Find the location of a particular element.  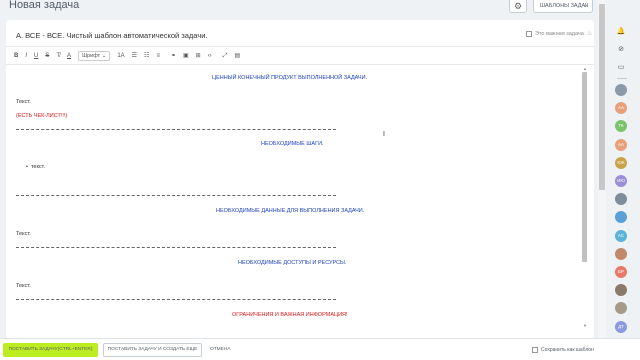

search-icon: ⊘ is located at coordinates (621, 50).